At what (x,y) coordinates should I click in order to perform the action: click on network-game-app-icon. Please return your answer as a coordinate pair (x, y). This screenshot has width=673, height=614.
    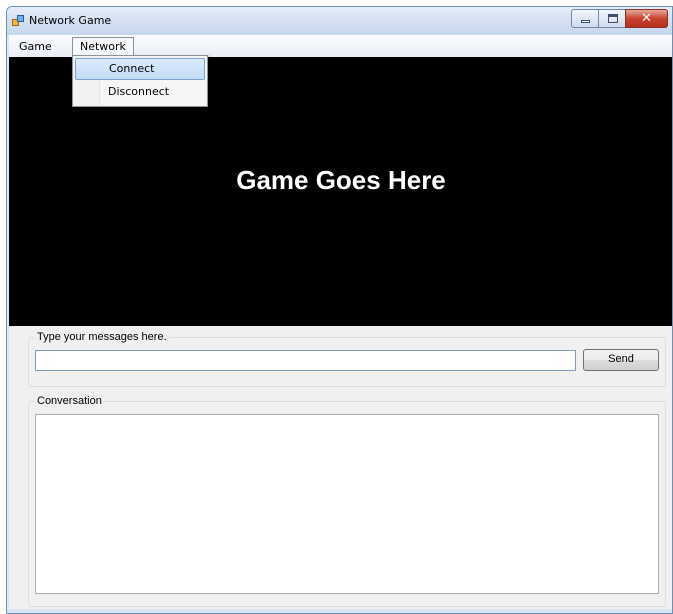
    Looking at the image, I should click on (18, 21).